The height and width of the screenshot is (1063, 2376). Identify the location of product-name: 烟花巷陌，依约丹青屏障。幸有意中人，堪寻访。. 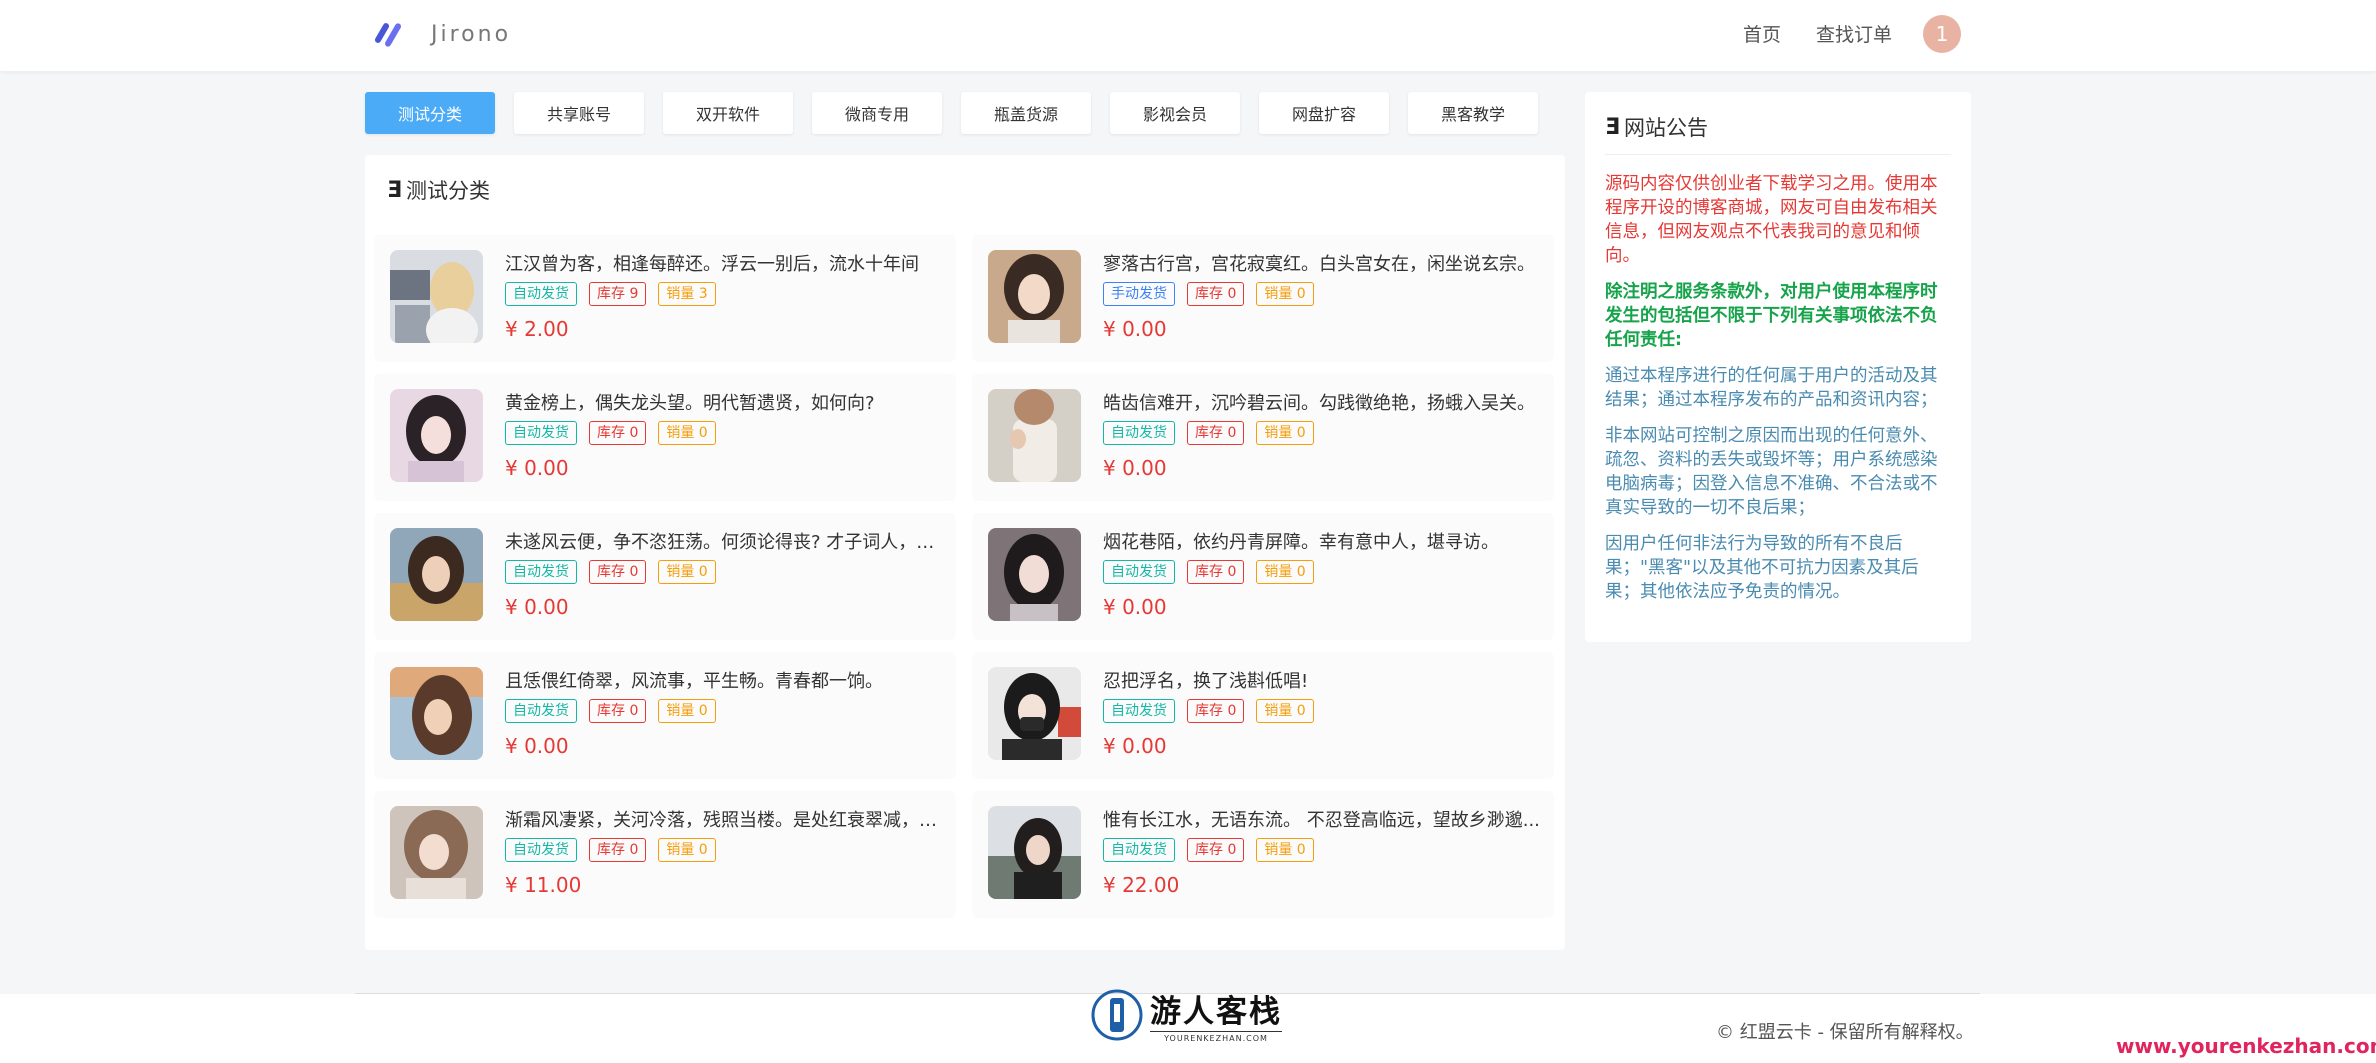
(1323, 541).